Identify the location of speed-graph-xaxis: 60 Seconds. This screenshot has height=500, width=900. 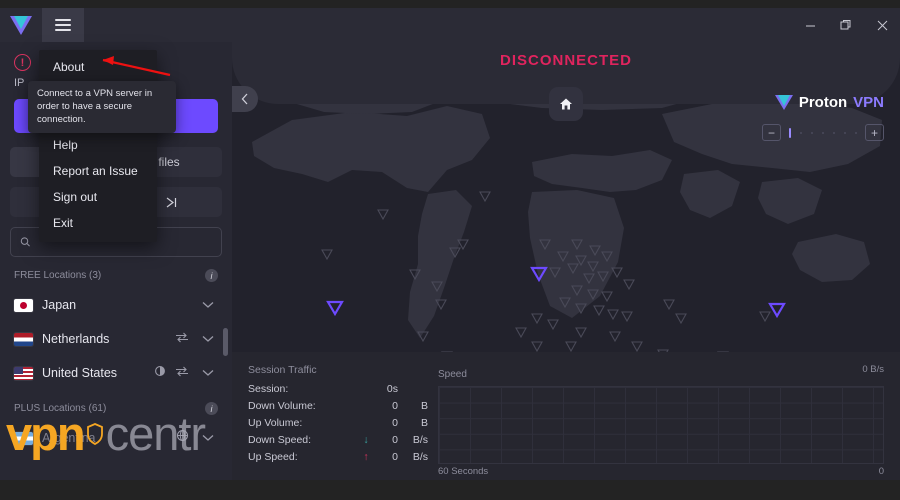
(463, 471).